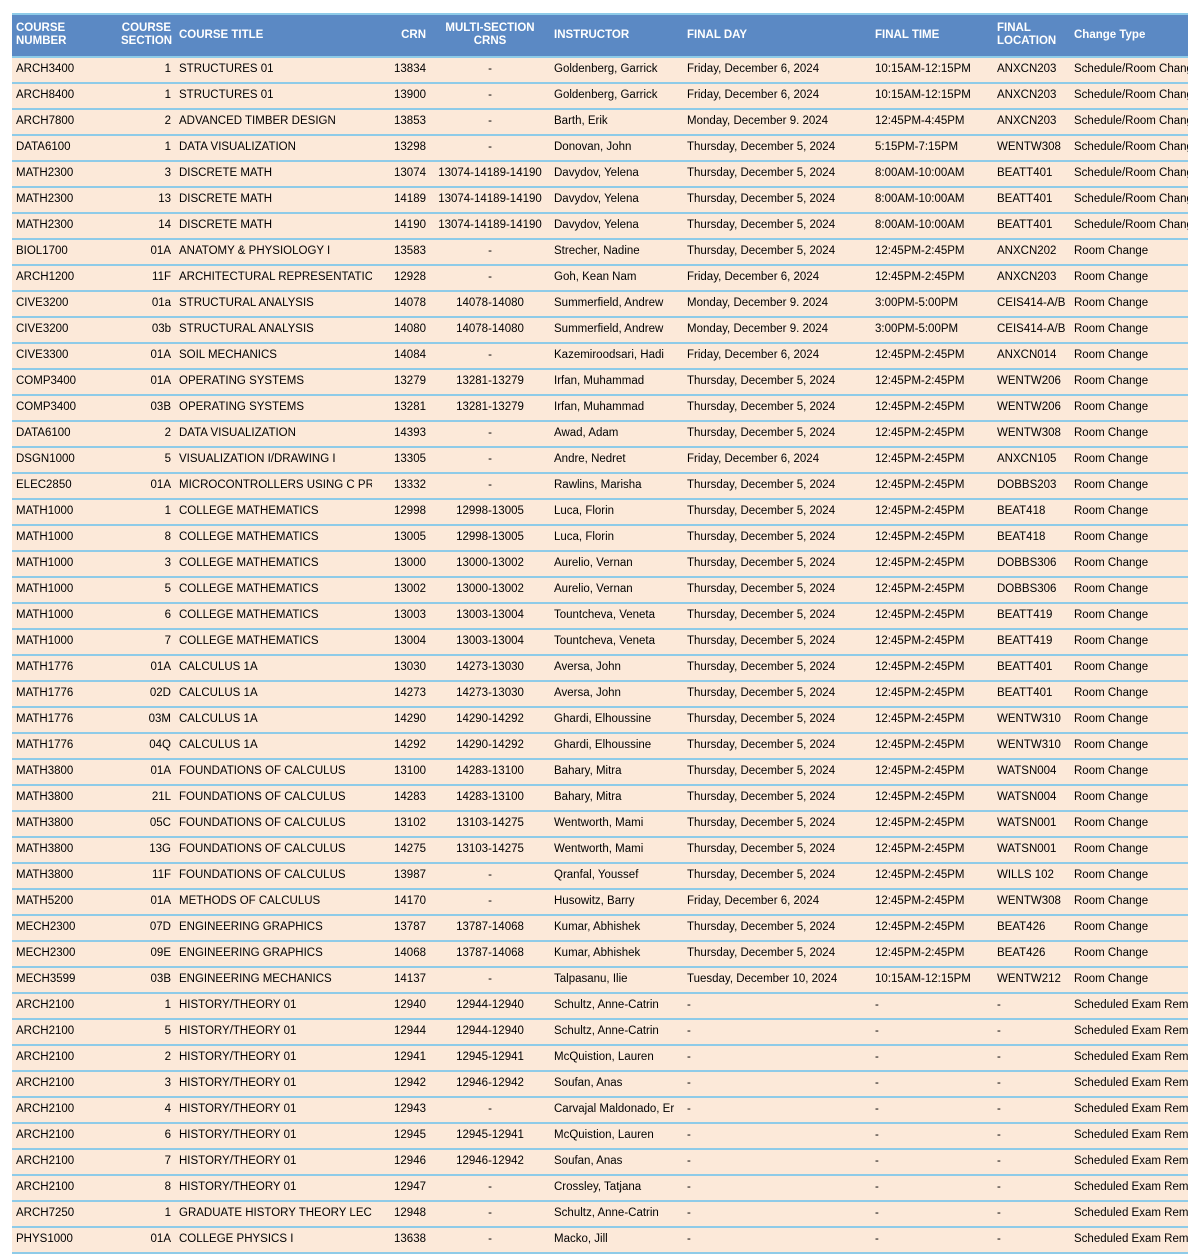 The height and width of the screenshot is (1254, 1197). I want to click on column-header-course-section: COURSE SECTION, so click(146, 36).